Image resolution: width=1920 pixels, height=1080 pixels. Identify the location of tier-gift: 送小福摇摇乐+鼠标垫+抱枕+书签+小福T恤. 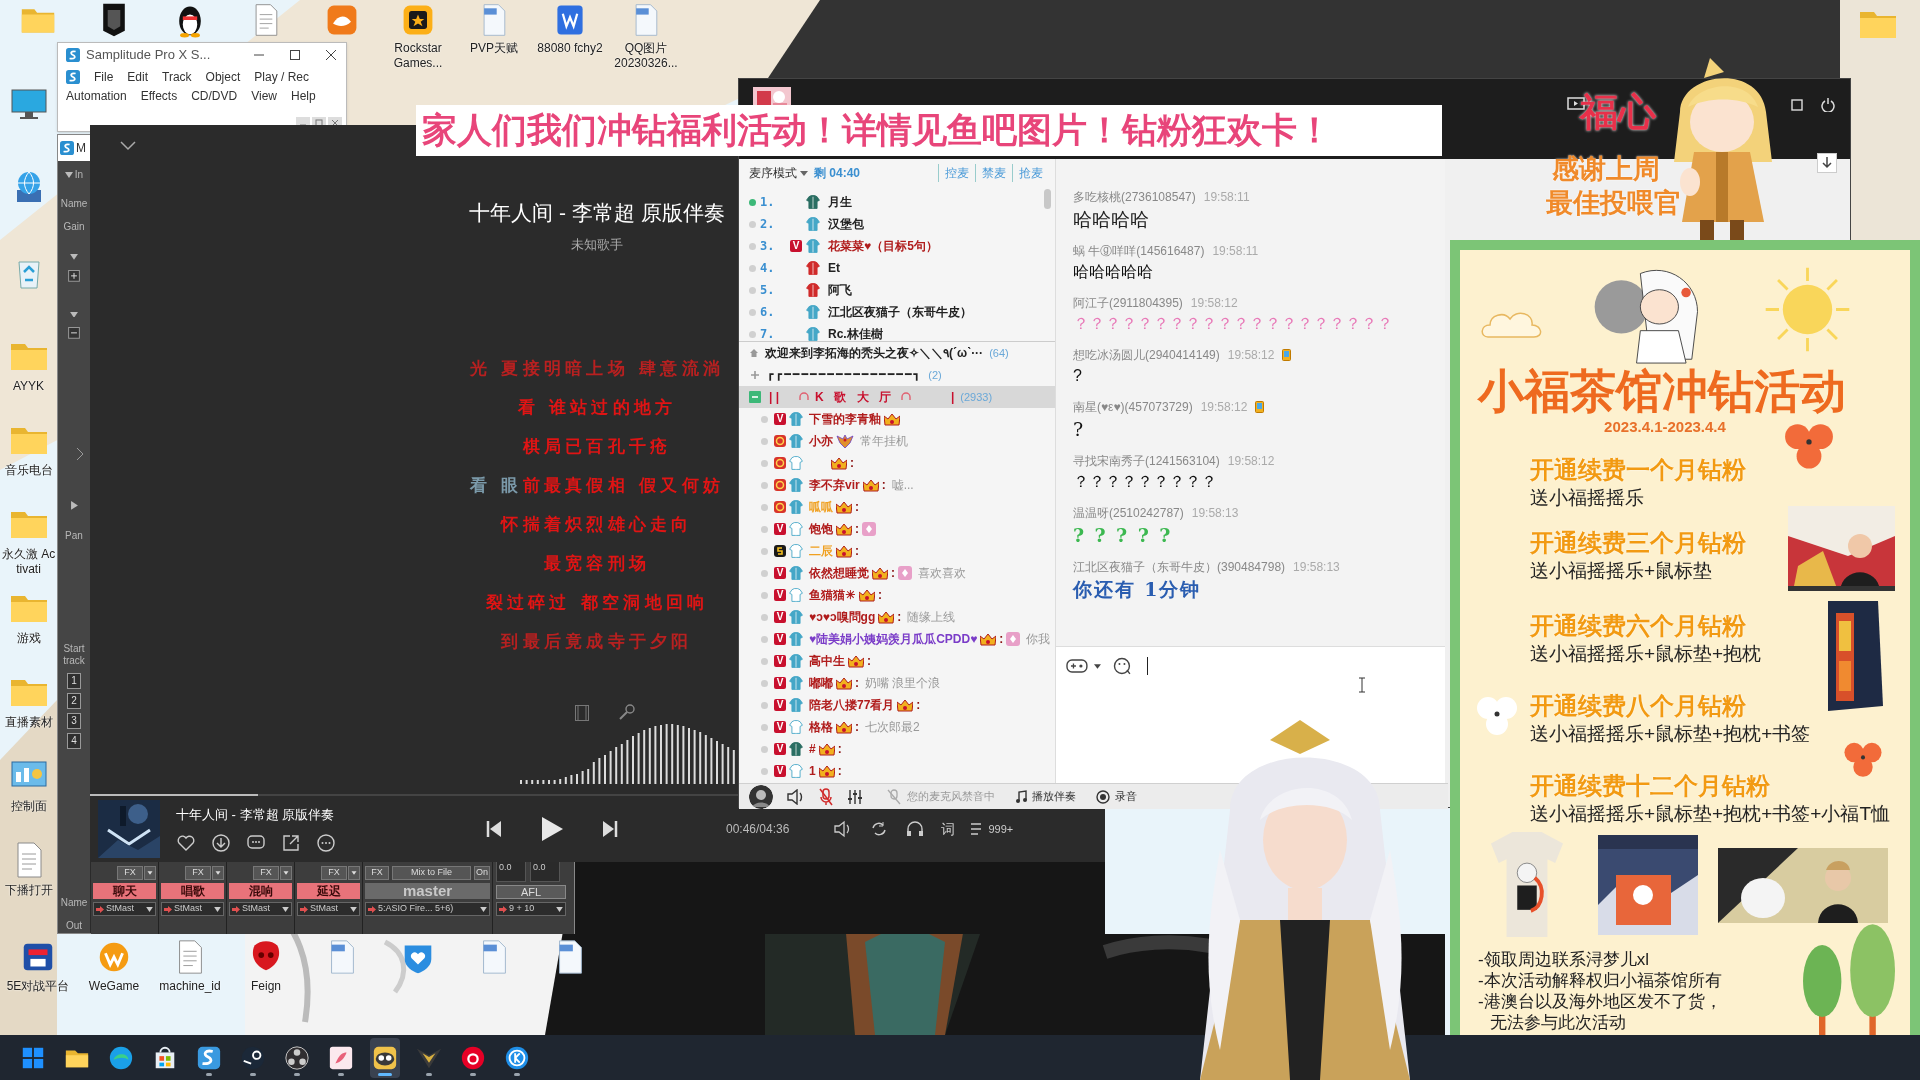
(1710, 814).